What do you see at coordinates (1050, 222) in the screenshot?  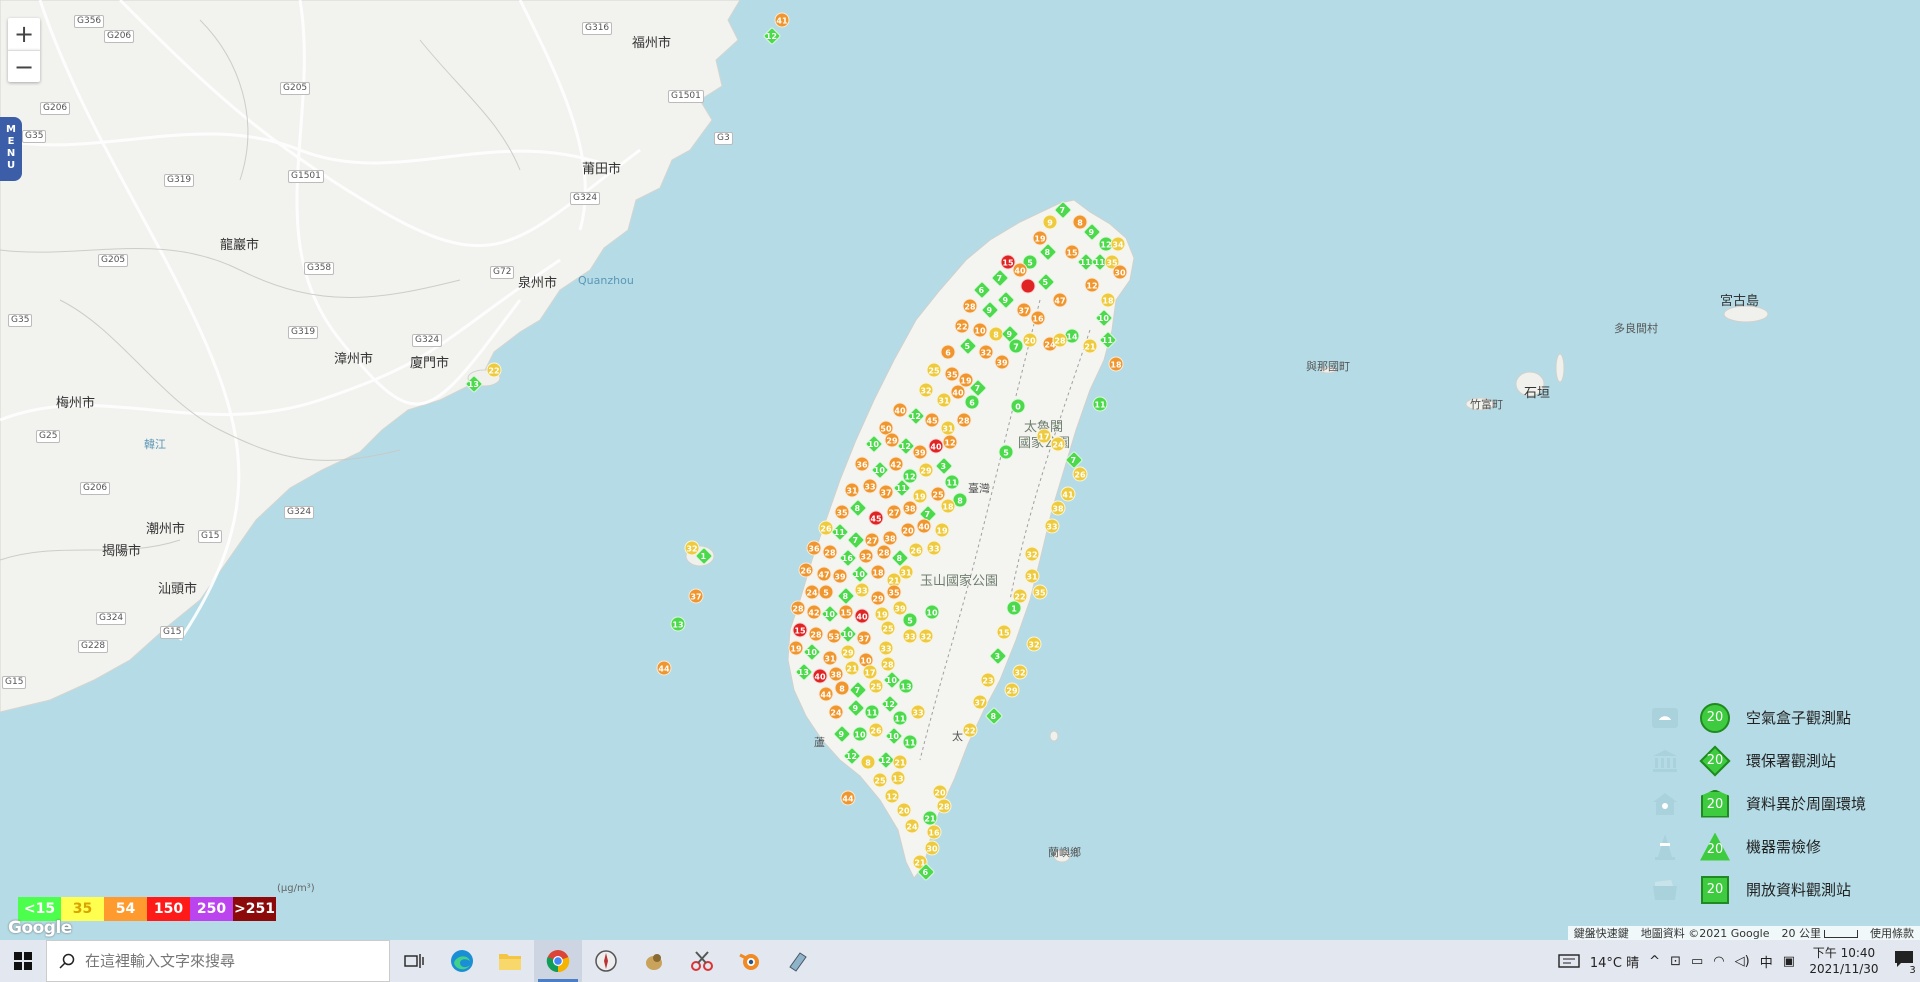 I see `airbox-marker: 9` at bounding box center [1050, 222].